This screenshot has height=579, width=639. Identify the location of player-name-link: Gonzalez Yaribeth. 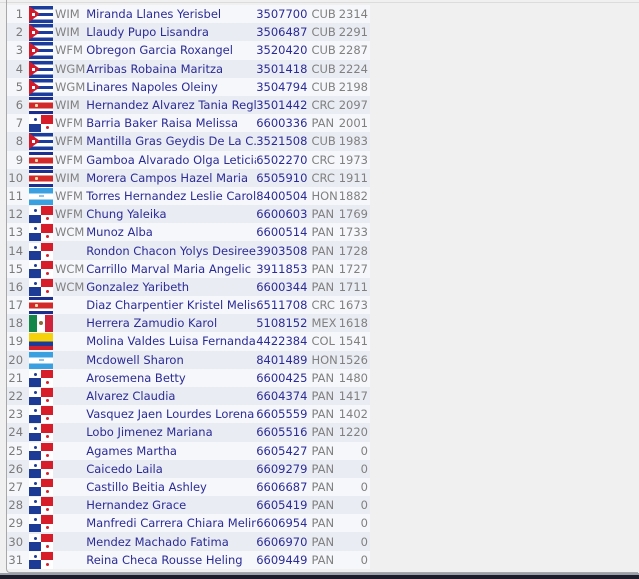
(171, 287).